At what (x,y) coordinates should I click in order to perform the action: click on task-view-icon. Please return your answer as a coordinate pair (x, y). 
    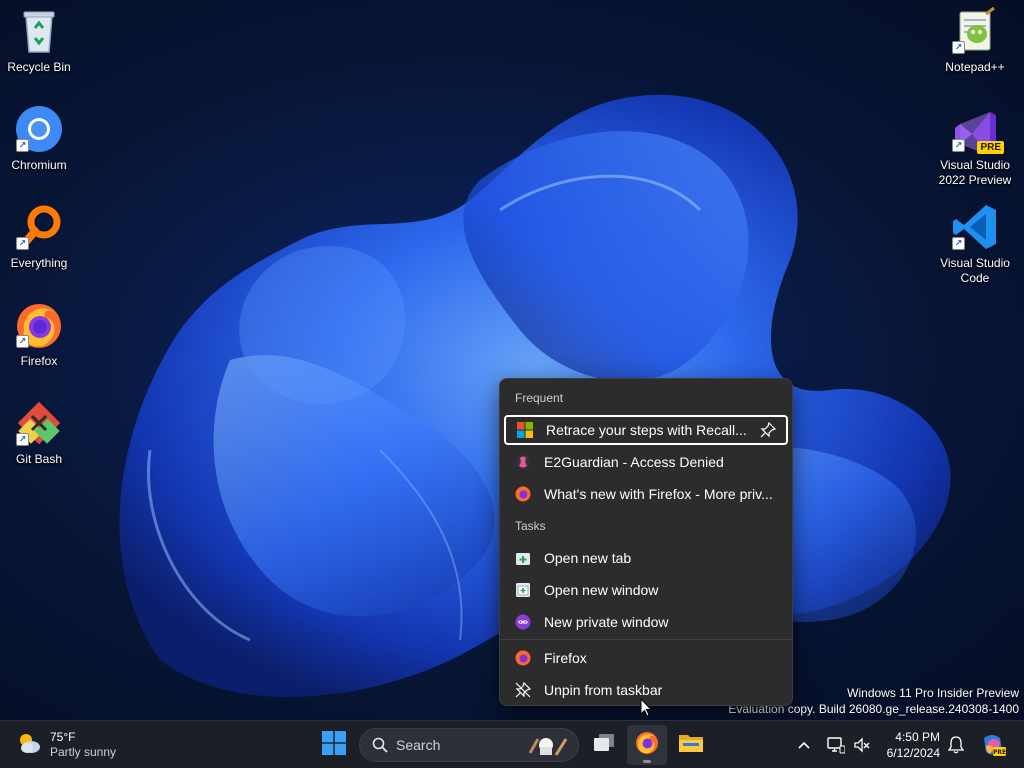
    Looking at the image, I should click on (604, 745).